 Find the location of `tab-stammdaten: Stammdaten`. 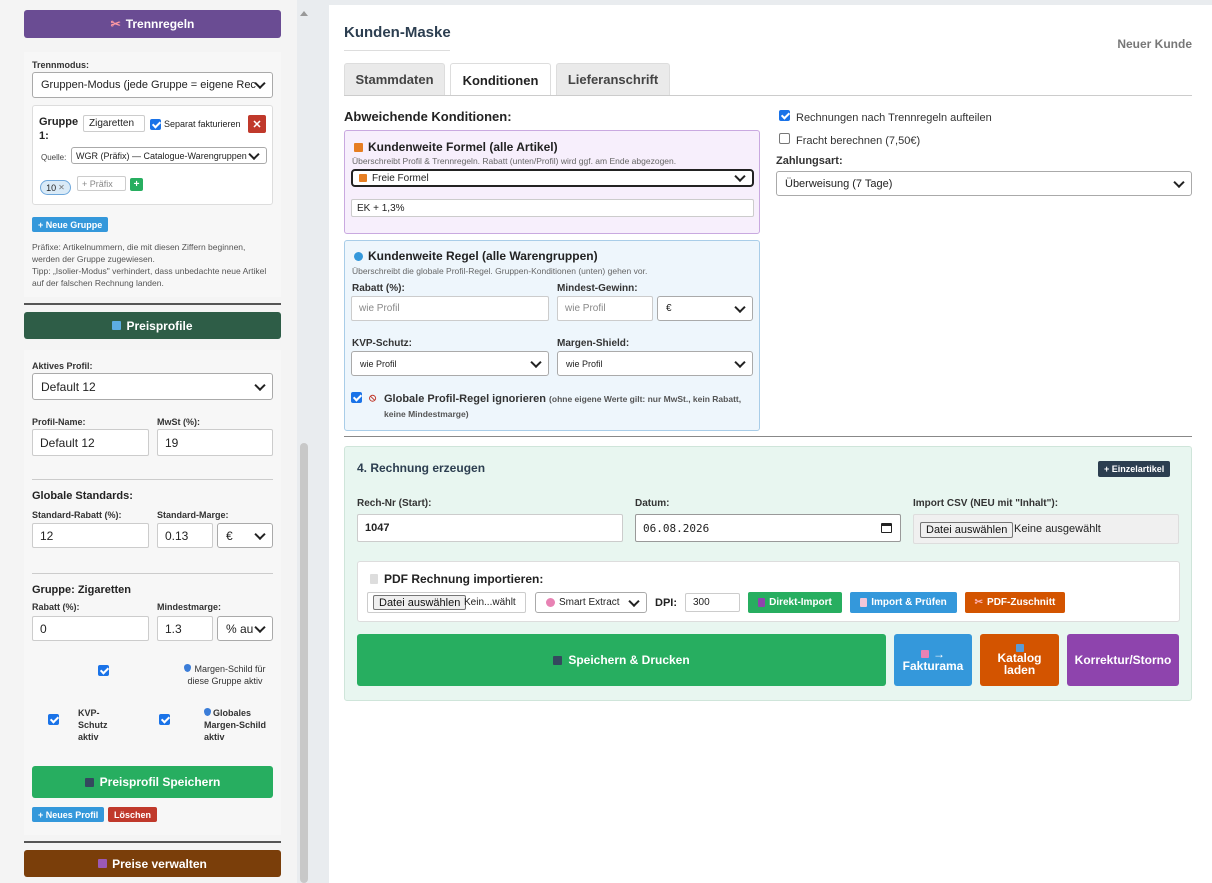

tab-stammdaten: Stammdaten is located at coordinates (394, 79).